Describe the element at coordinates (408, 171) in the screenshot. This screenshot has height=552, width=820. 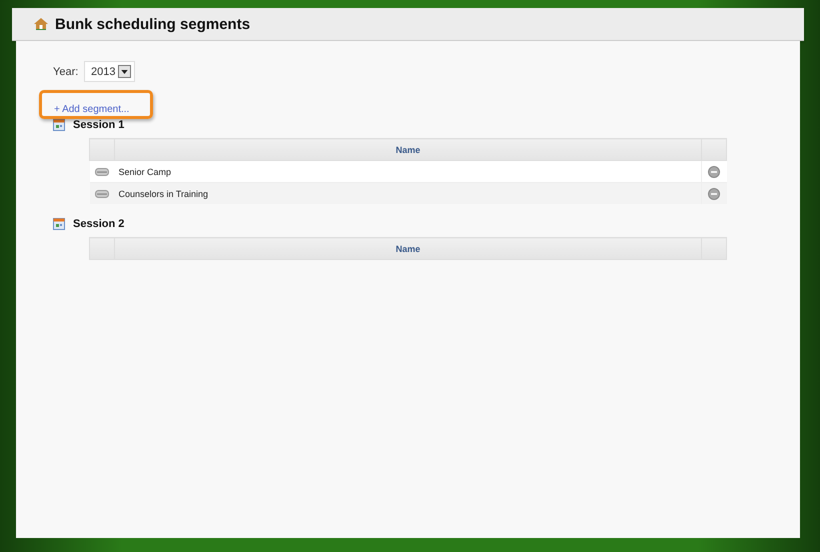
I see `table-cell: Senior Camp` at that location.